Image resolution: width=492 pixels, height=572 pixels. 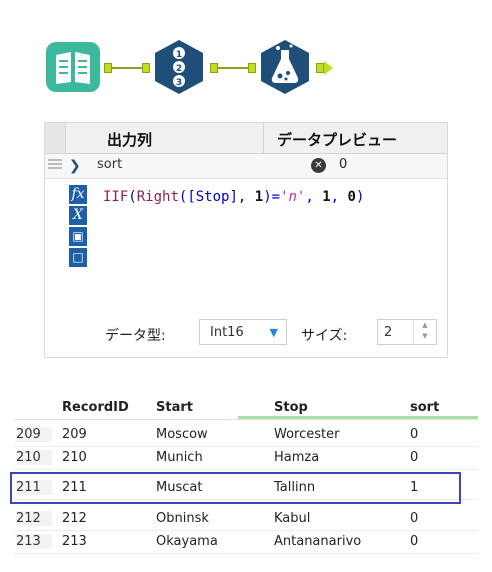 I want to click on col-header-recordid: RecordID, so click(x=95, y=407).